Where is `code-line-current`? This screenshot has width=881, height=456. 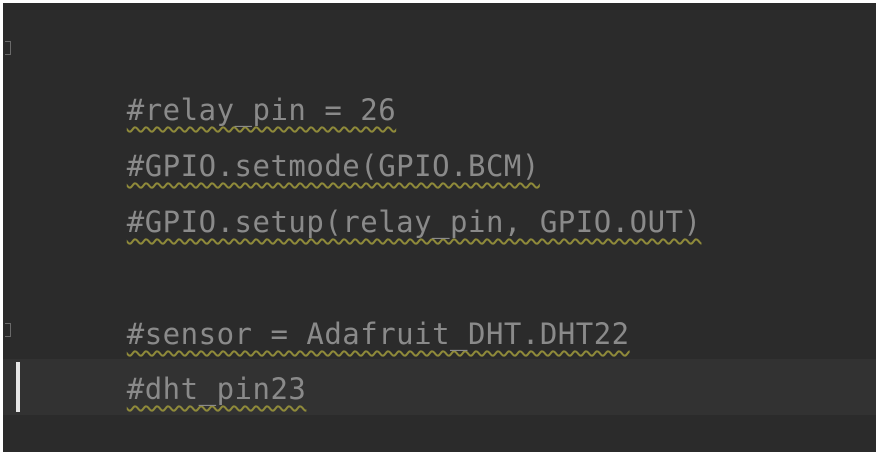 code-line-current is located at coordinates (73, 387).